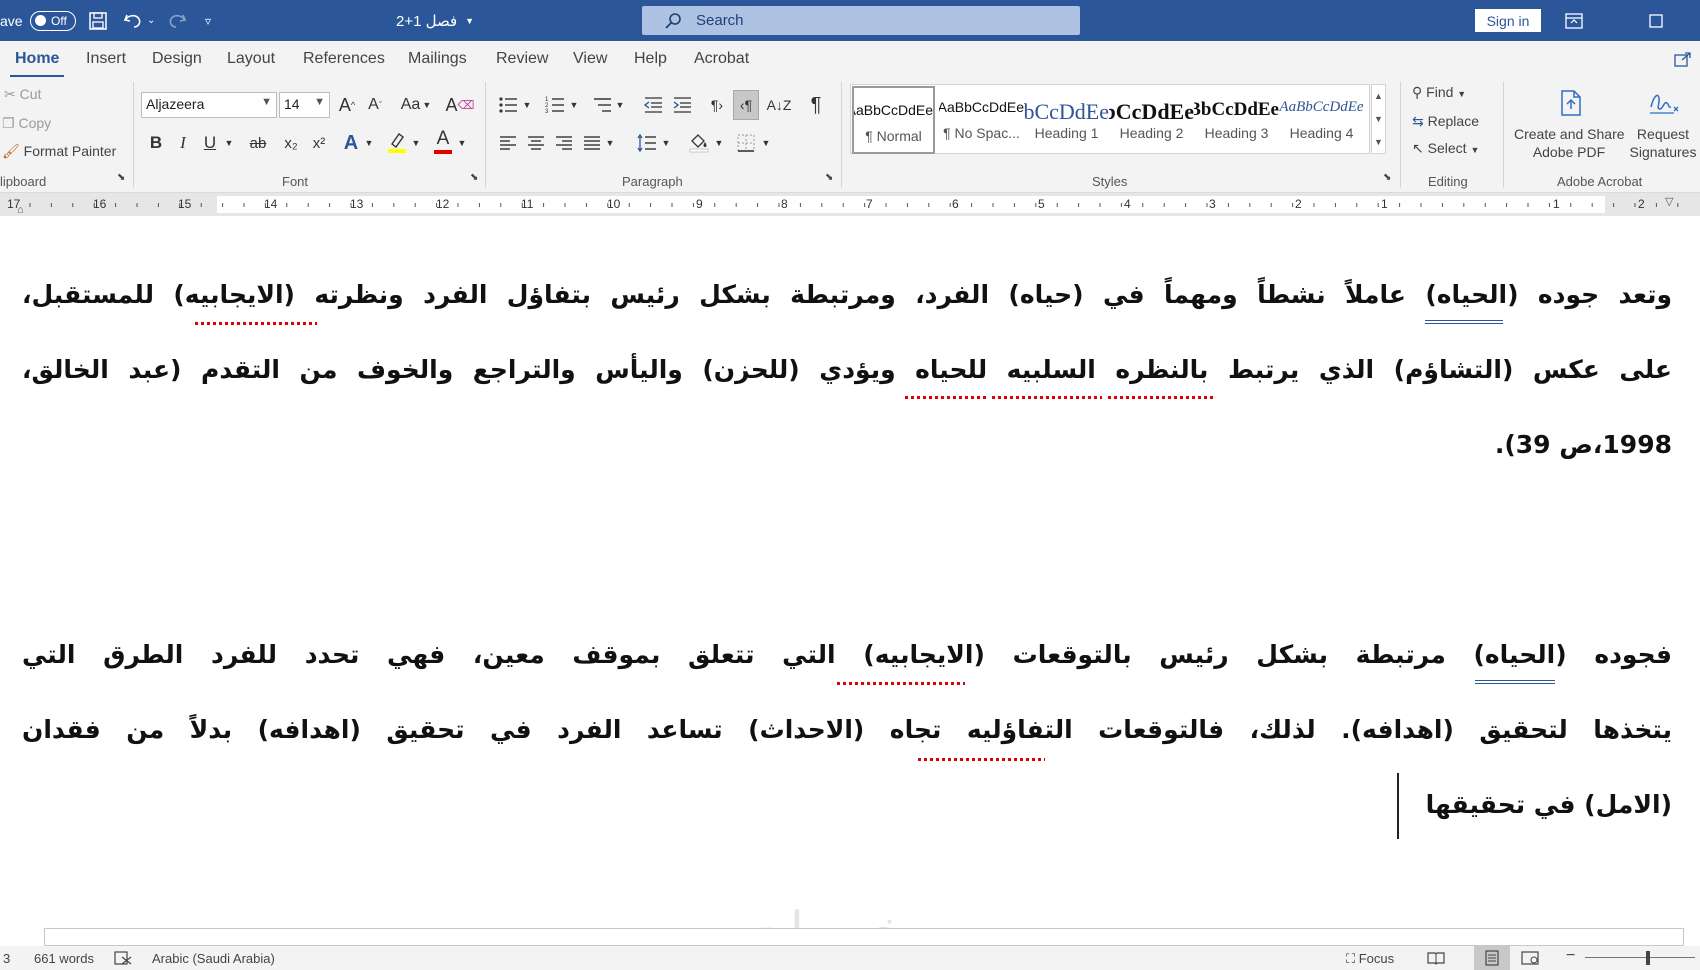  What do you see at coordinates (779, 105) in the screenshot?
I see `sort-icon: A↓Z` at bounding box center [779, 105].